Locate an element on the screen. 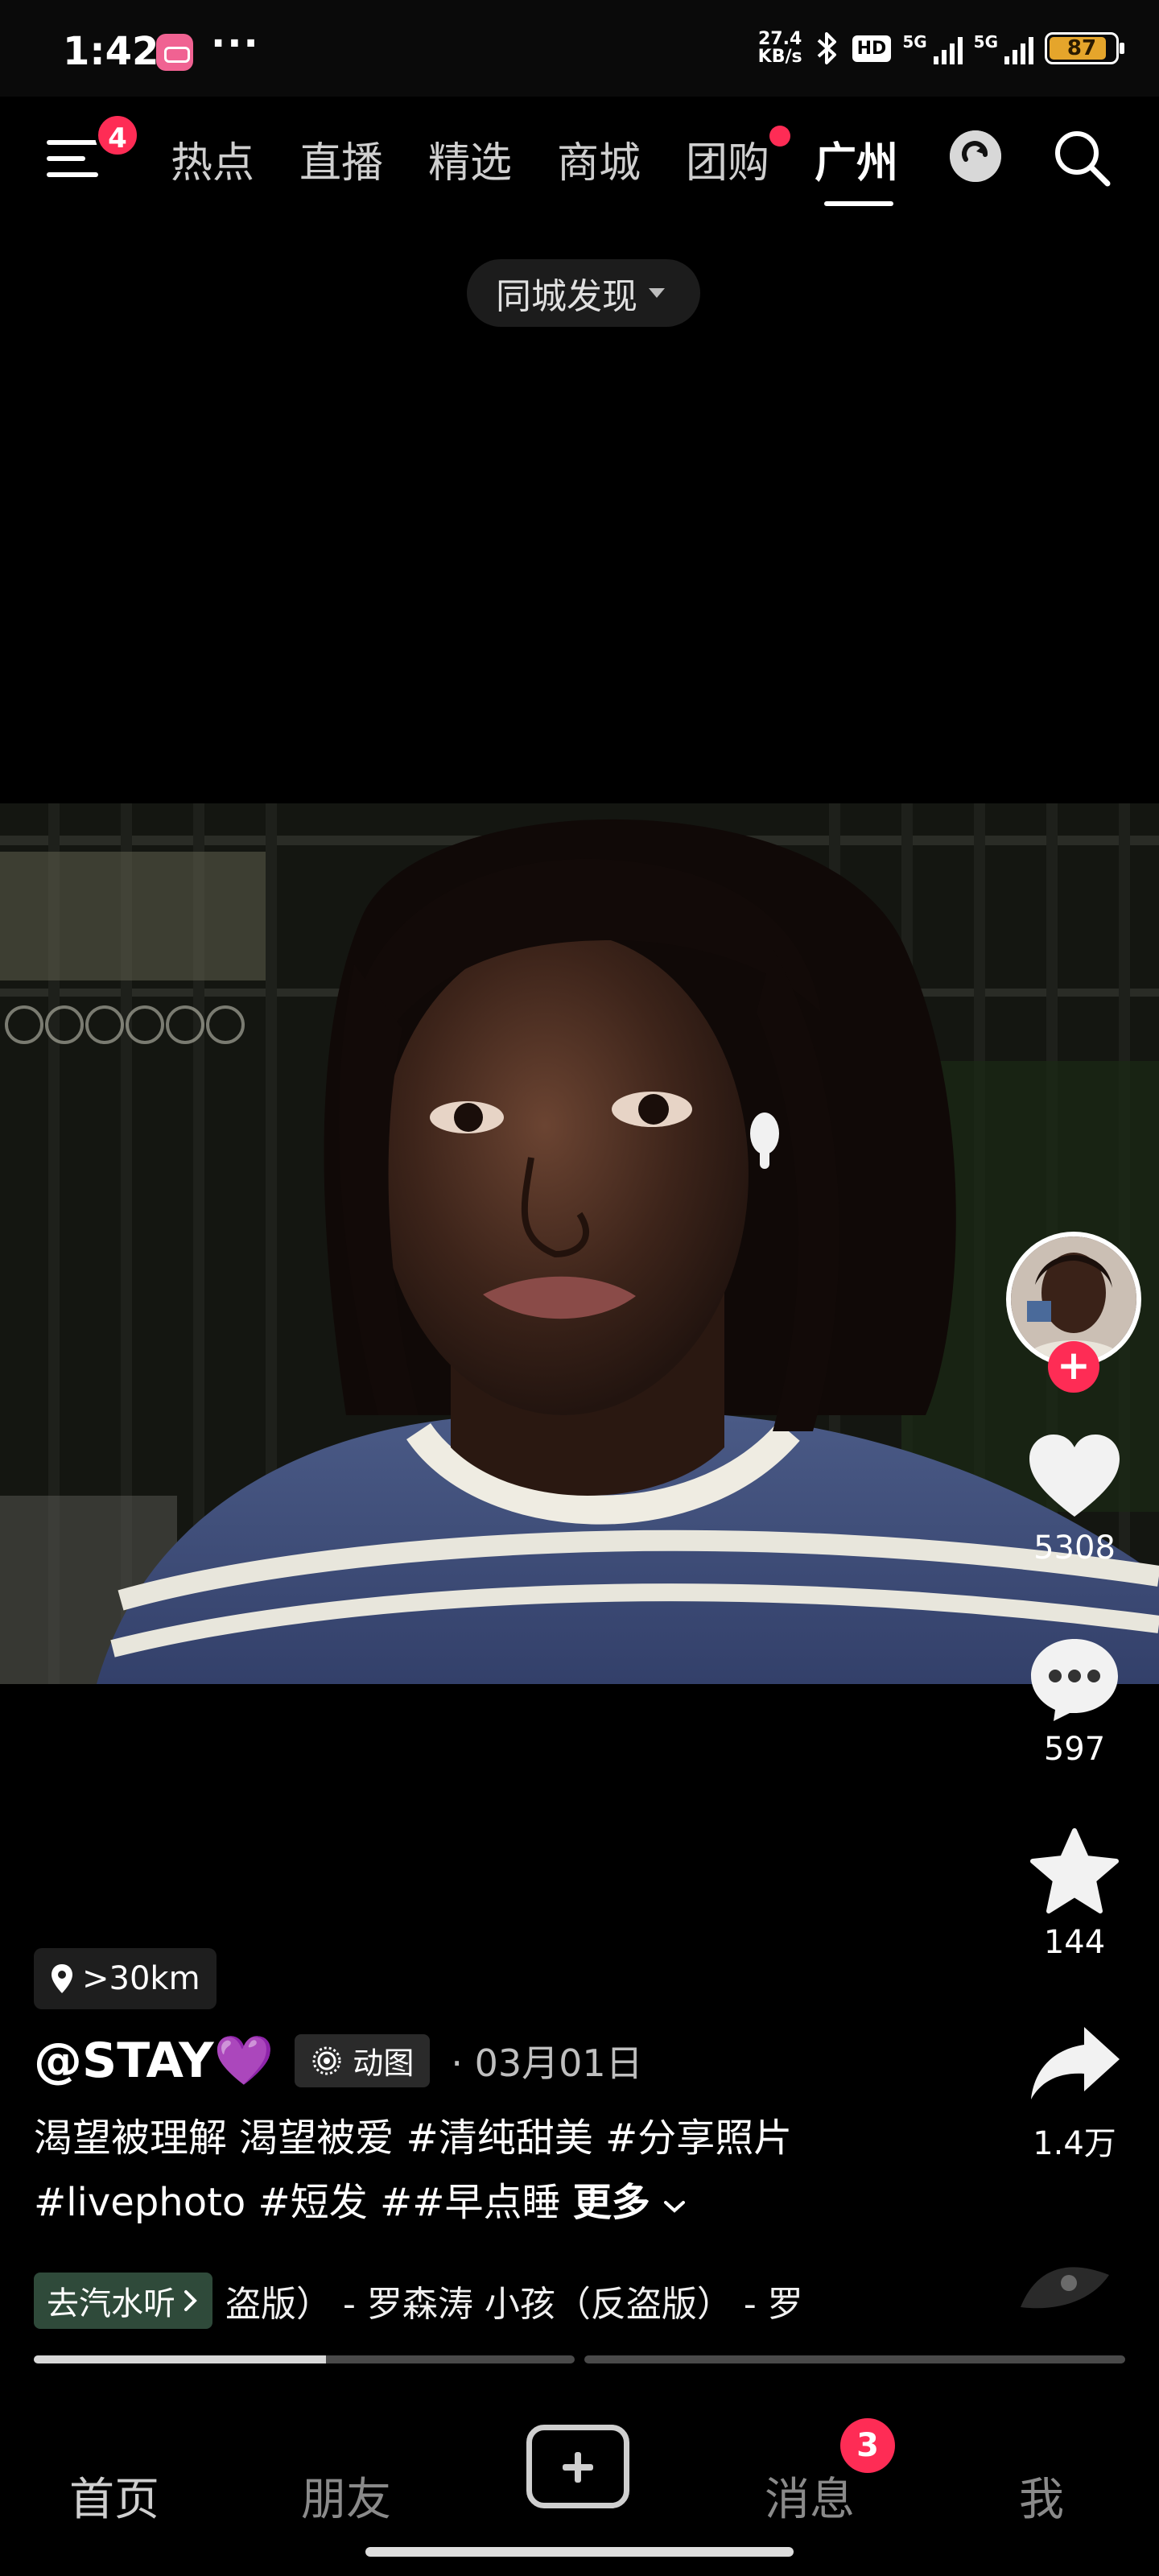  city-discovery-dropdown: 同城发现 is located at coordinates (583, 293).